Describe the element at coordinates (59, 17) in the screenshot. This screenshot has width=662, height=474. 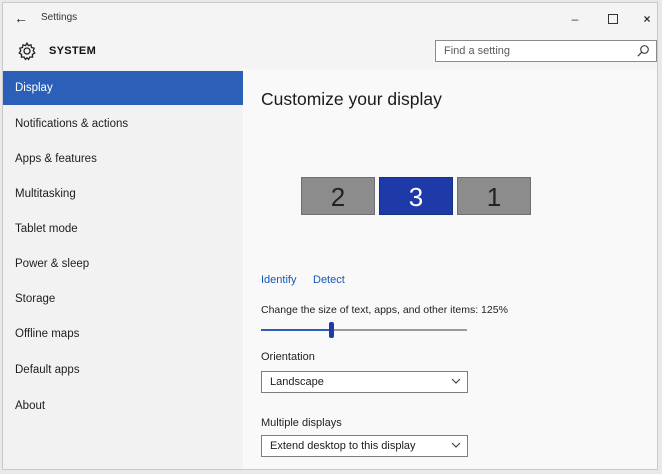
I see `window-title: Settings` at that location.